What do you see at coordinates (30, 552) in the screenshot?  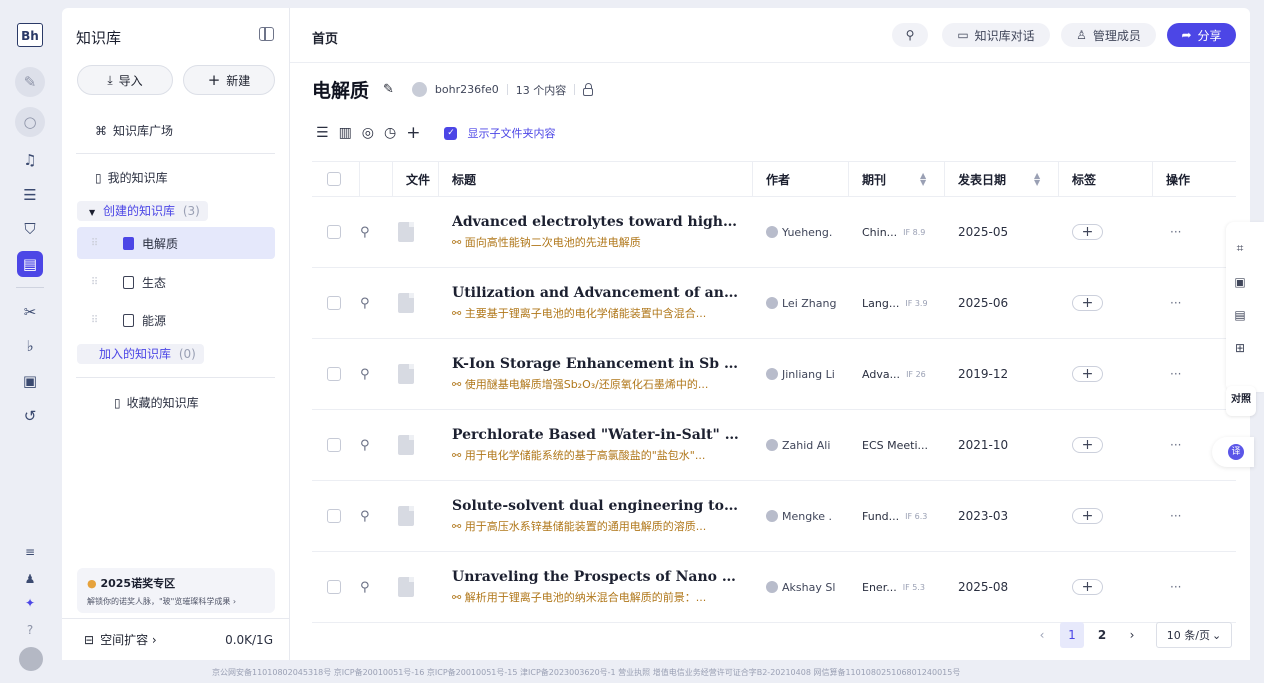 I see `stack-icon: ≡` at bounding box center [30, 552].